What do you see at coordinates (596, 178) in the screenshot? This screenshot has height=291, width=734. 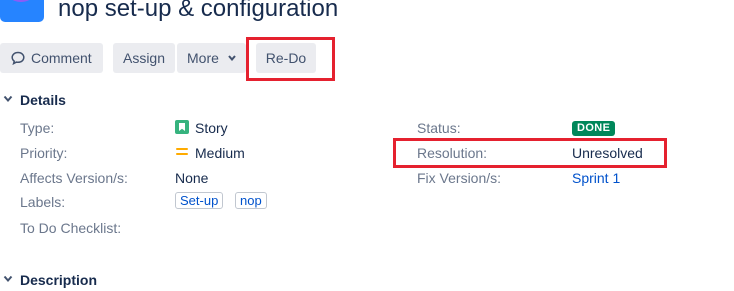 I see `fix-version-link: Sprint 1` at bounding box center [596, 178].